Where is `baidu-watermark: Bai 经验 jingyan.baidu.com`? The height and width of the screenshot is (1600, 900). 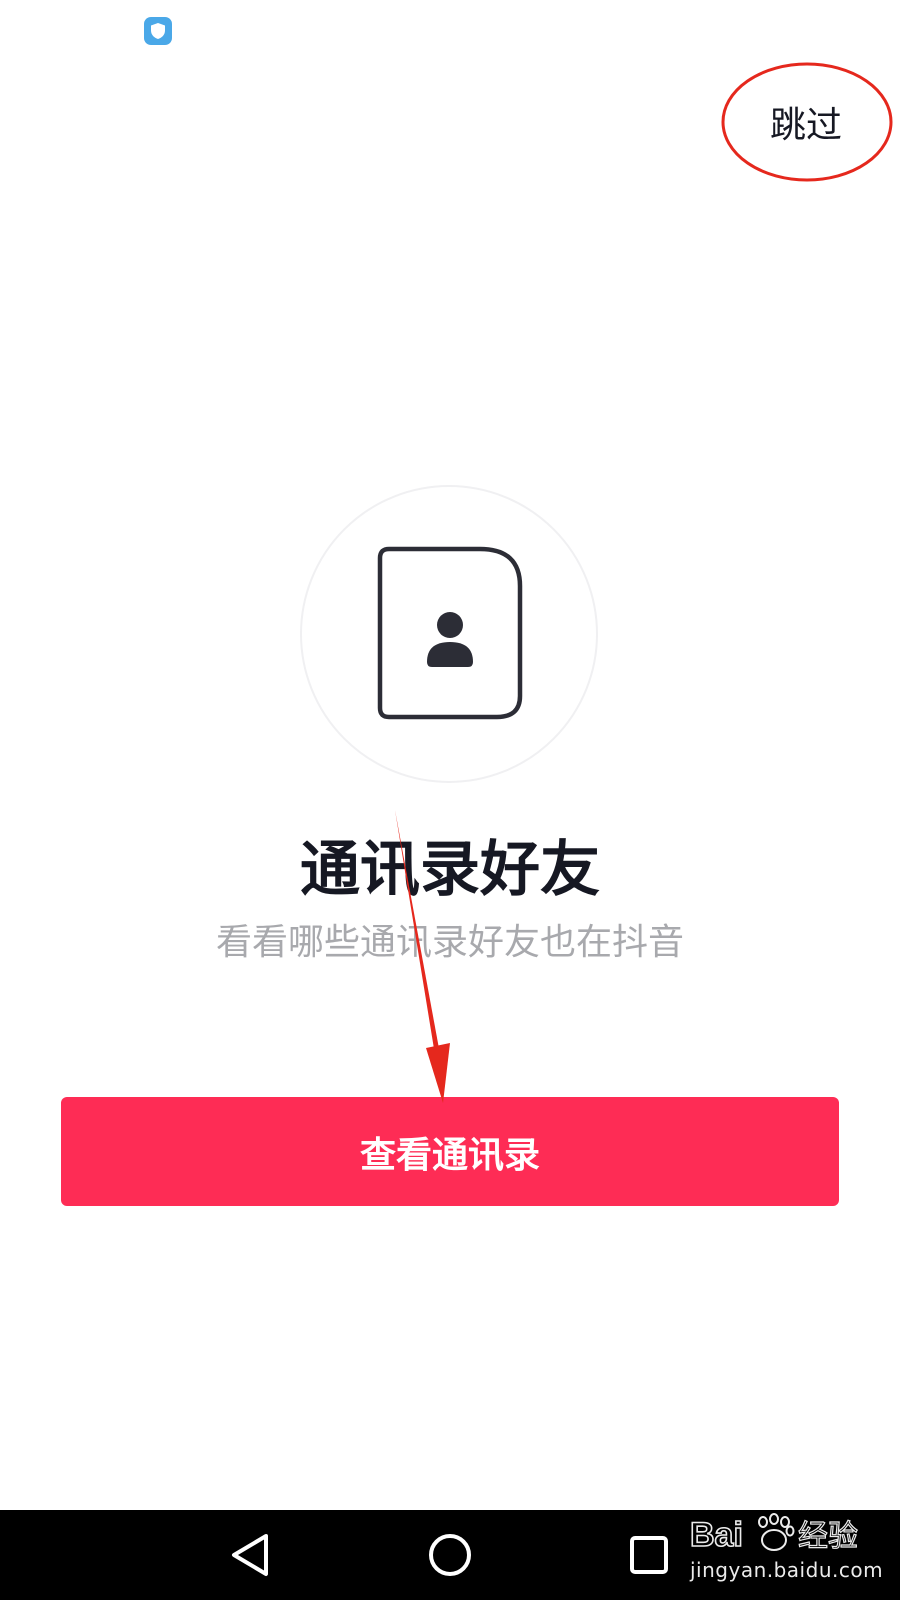 baidu-watermark: Bai 经验 jingyan.baidu.com is located at coordinates (793, 1550).